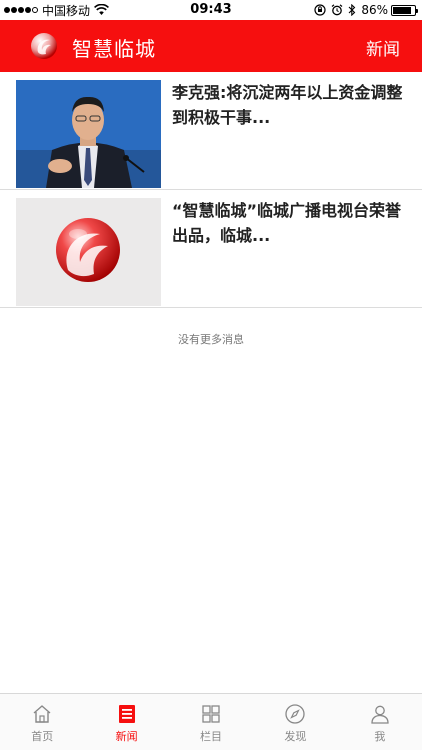 This screenshot has height=750, width=422. Describe the element at coordinates (126, 736) in the screenshot. I see `tab-label: 新闻` at that location.